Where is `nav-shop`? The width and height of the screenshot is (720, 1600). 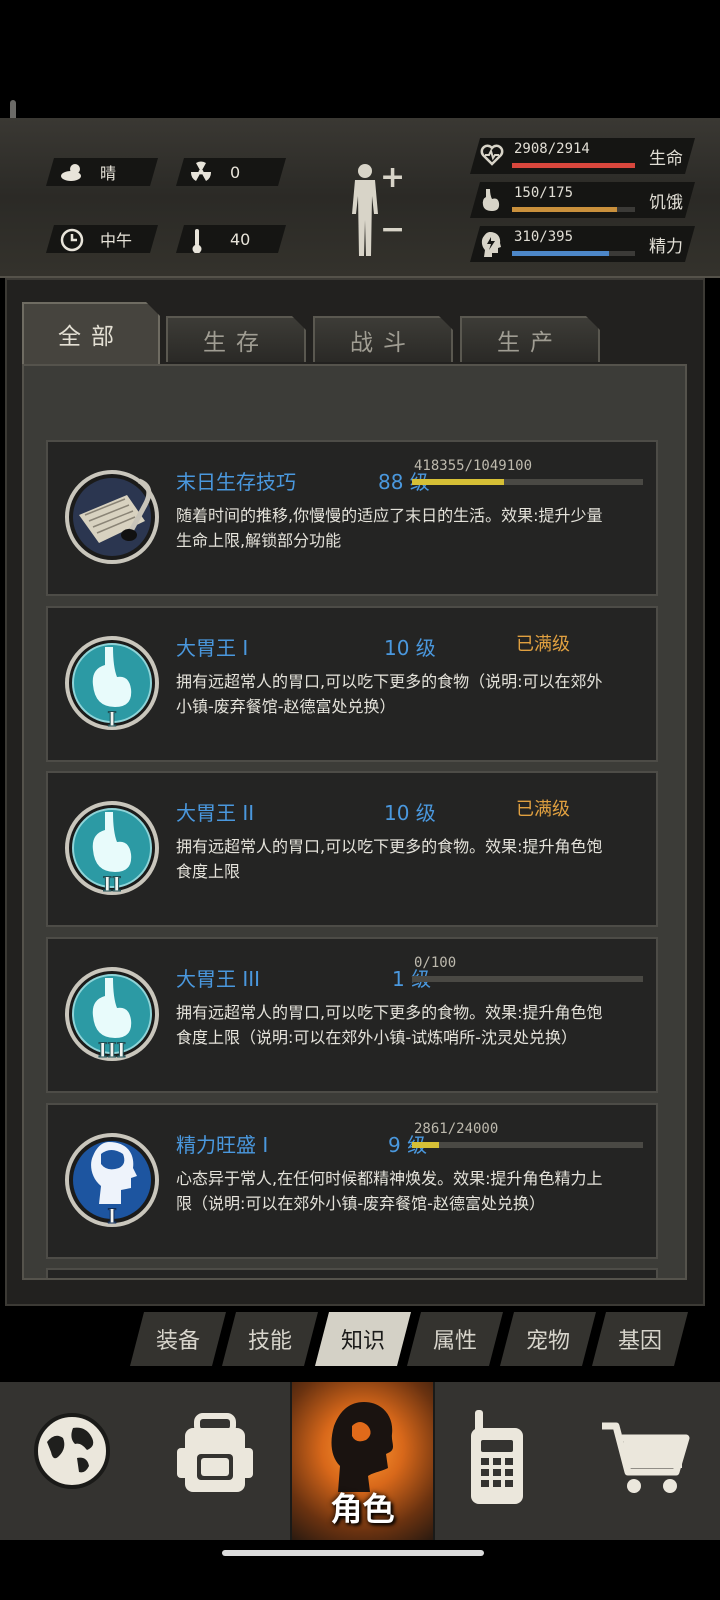
nav-shop is located at coordinates (650, 1461).